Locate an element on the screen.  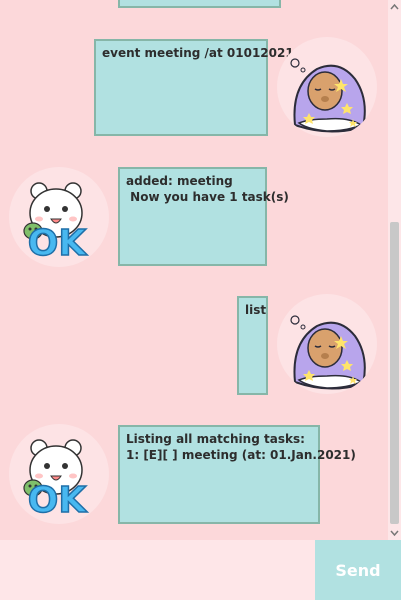
user-message-bubble: list is located at coordinates (252, 345).